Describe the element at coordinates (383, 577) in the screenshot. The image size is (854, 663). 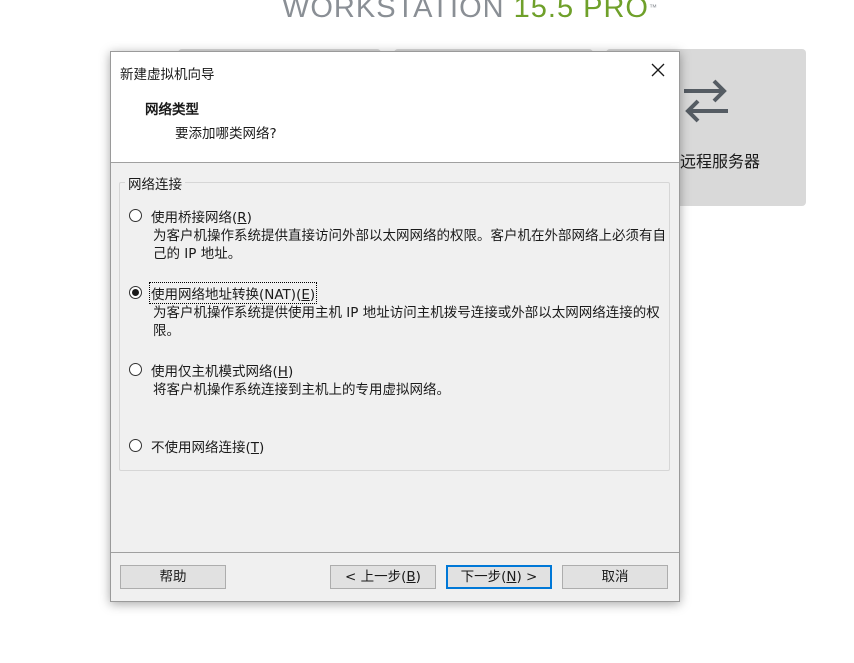
I see `back-button: < 上一步(B)` at that location.